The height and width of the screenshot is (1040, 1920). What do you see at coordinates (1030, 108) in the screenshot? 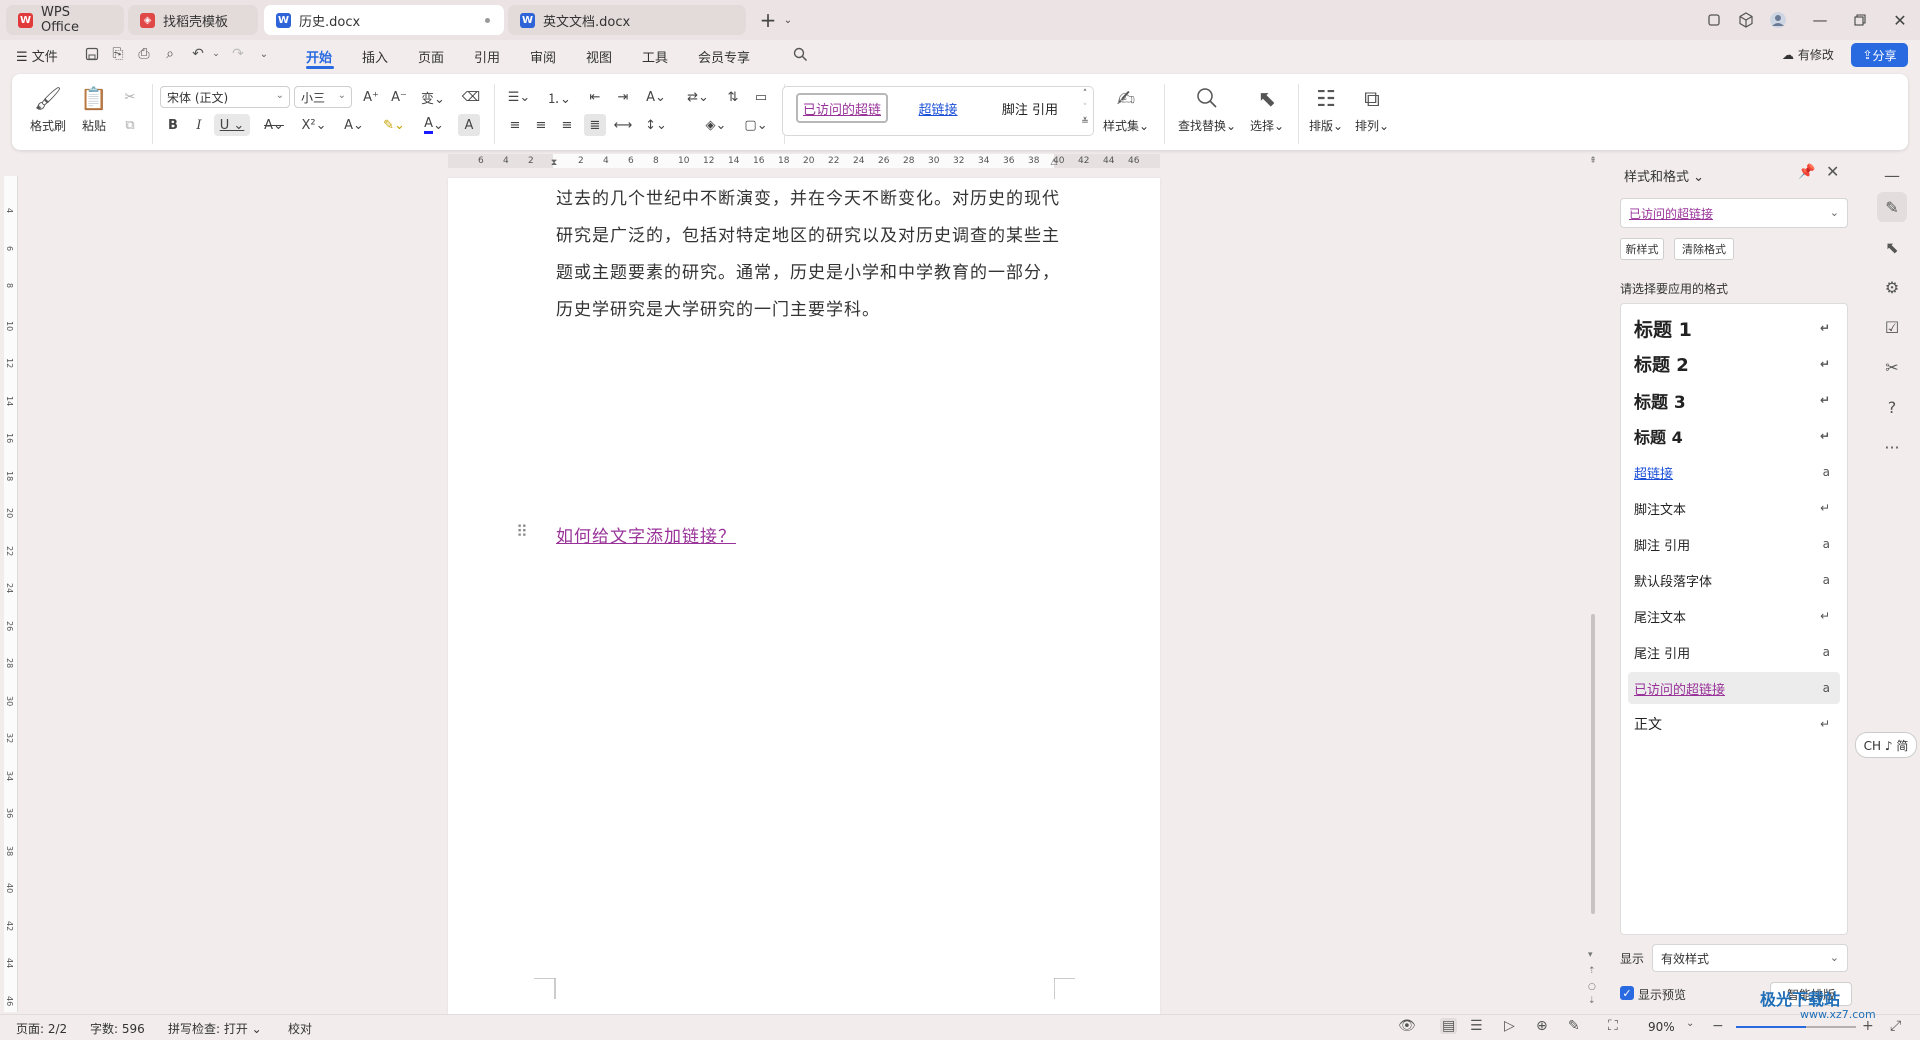
I see `gallery-footnote-ref: 脚注 引用` at bounding box center [1030, 108].